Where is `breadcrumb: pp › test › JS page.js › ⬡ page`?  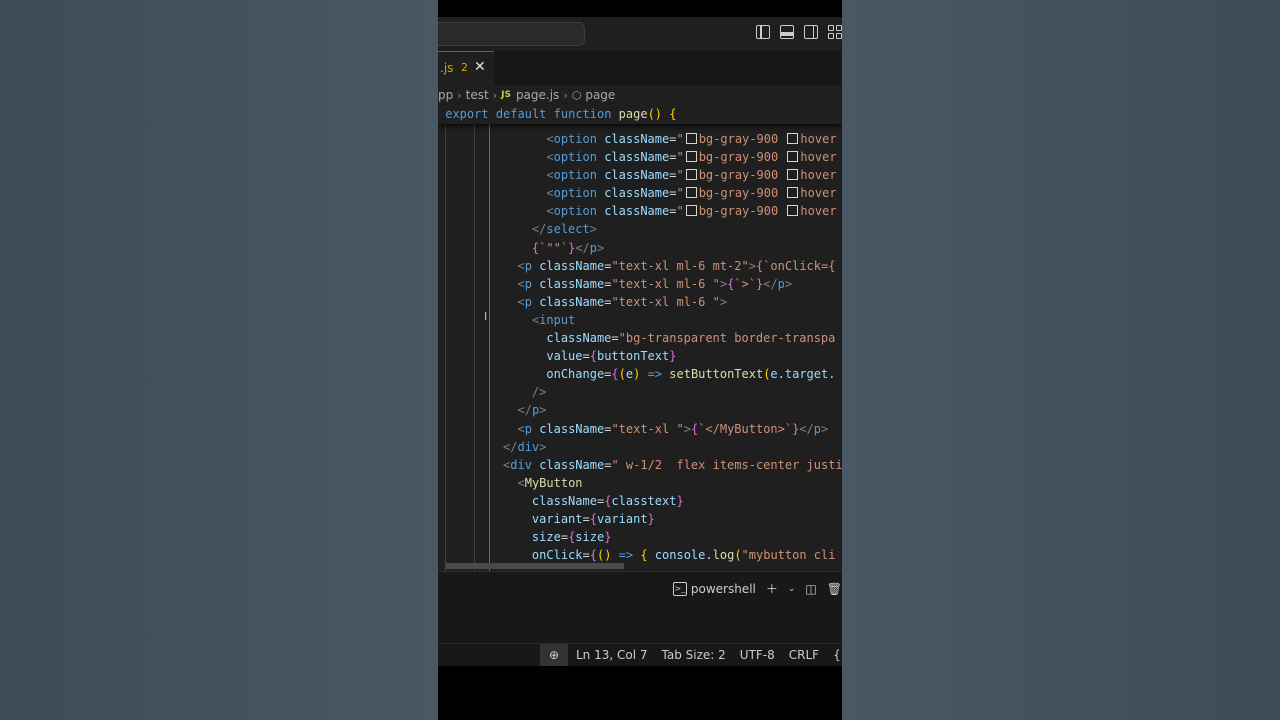 breadcrumb: pp › test › JS page.js › ⬡ page is located at coordinates (640, 95).